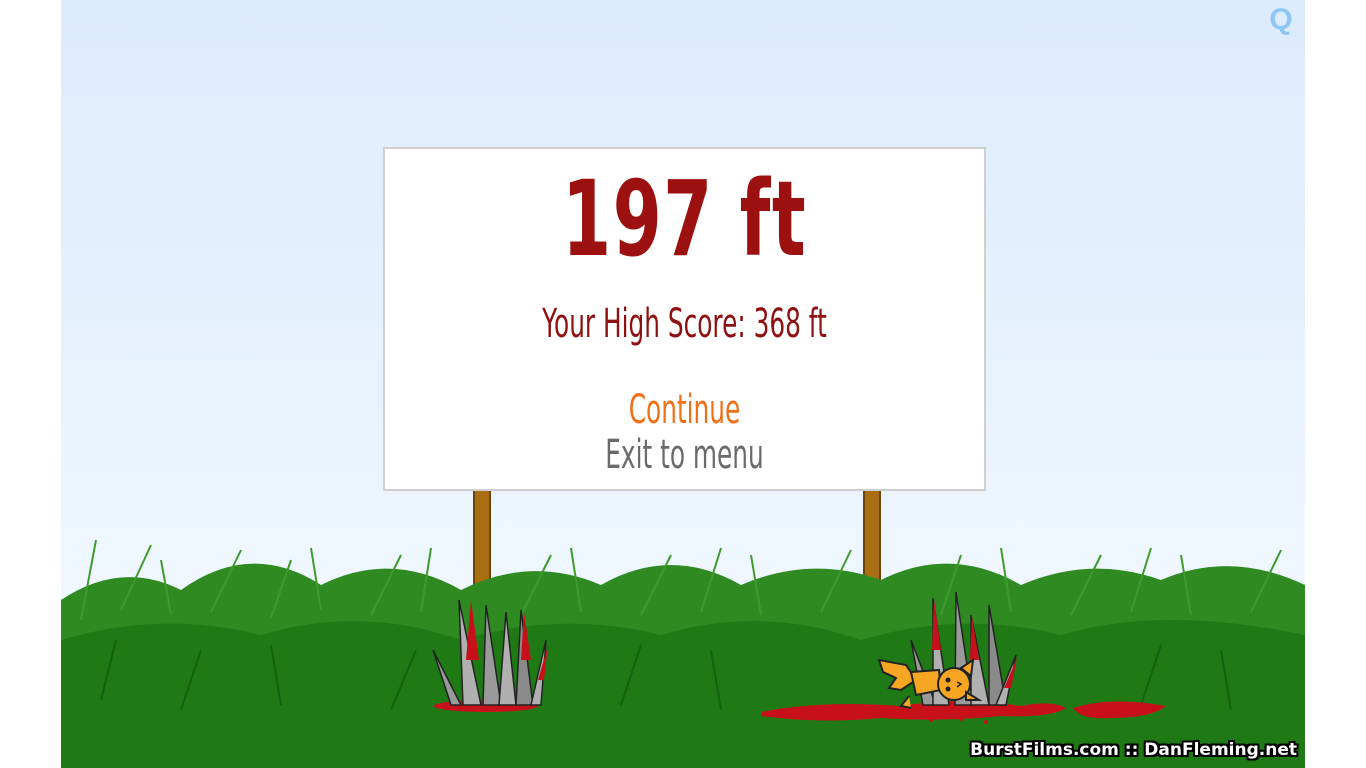 This screenshot has width=1366, height=768. Describe the element at coordinates (684, 219) in the screenshot. I see `distance-score: 197 ft` at that location.